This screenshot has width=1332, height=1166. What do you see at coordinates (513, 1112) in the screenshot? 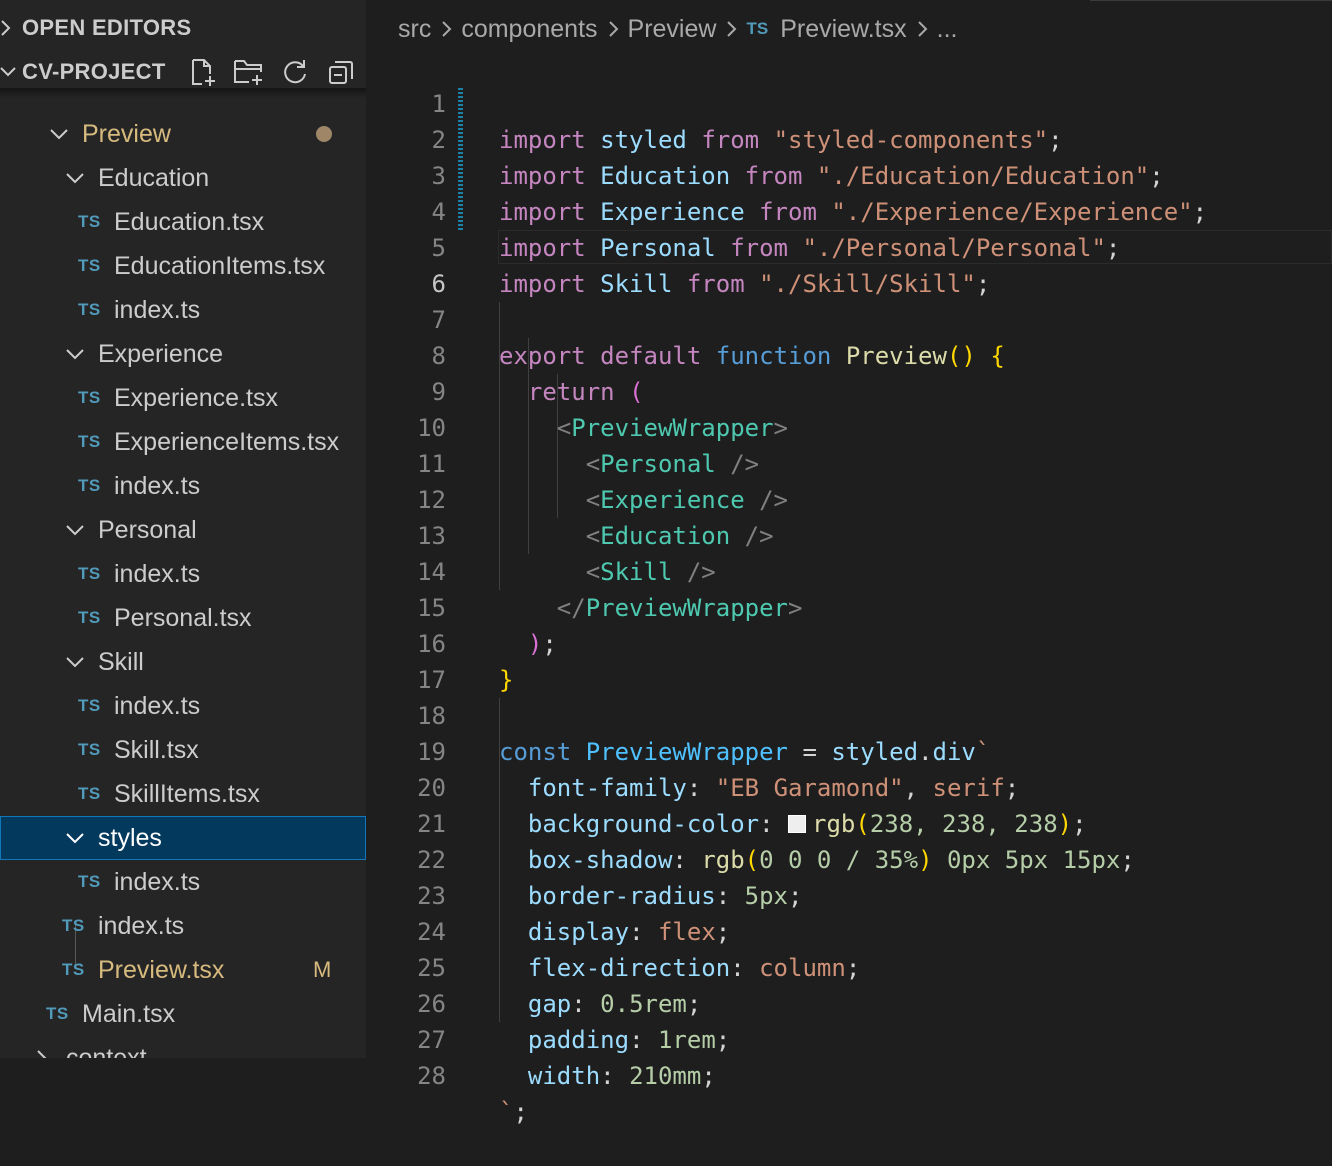
I see `line-text: `;` at bounding box center [513, 1112].